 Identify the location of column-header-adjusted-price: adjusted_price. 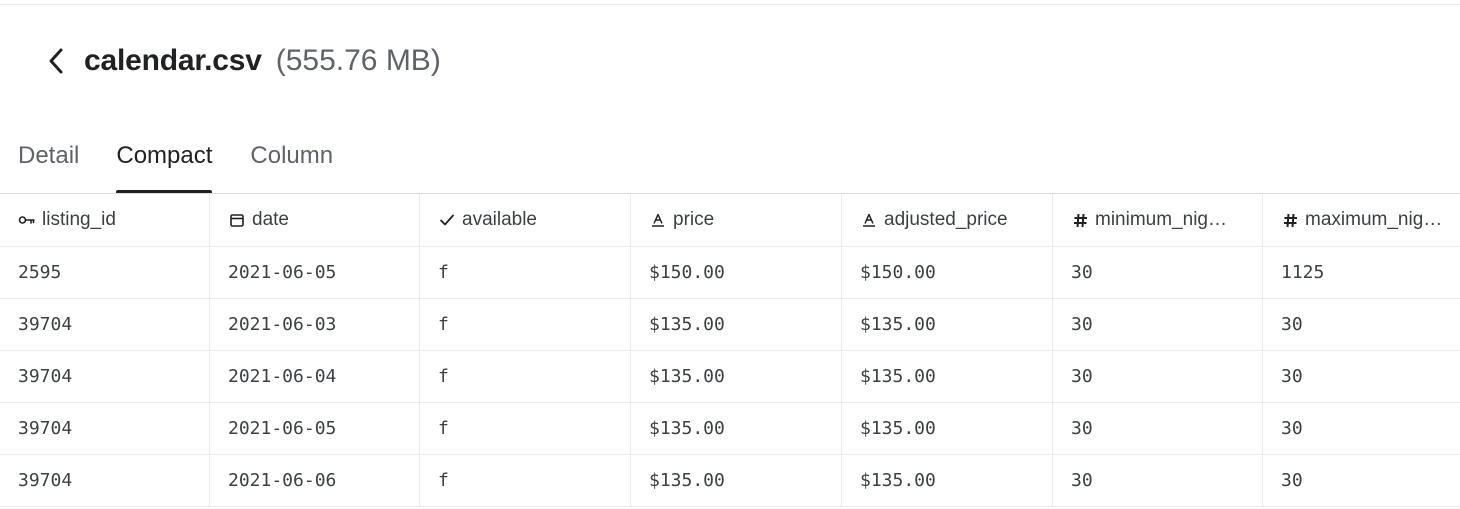
(947, 220).